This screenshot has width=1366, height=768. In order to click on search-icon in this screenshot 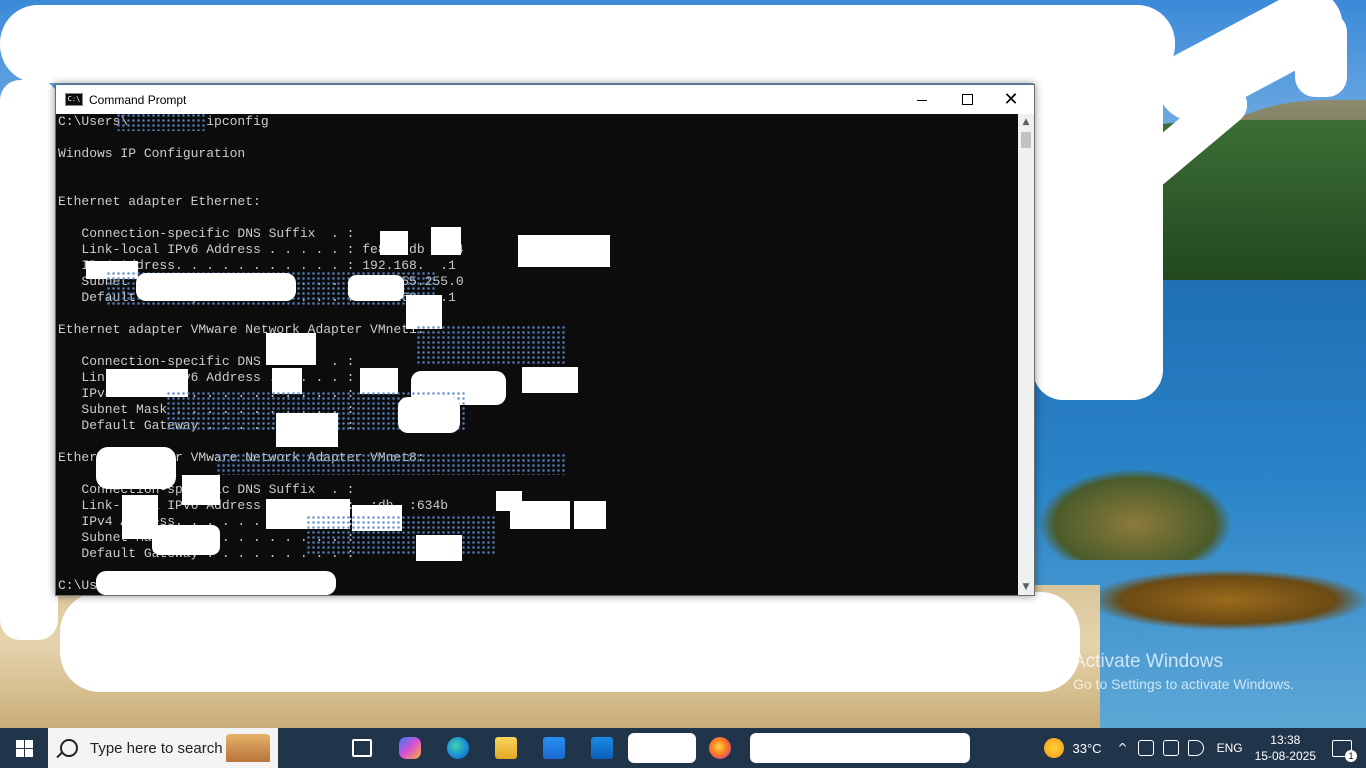, I will do `click(69, 748)`.